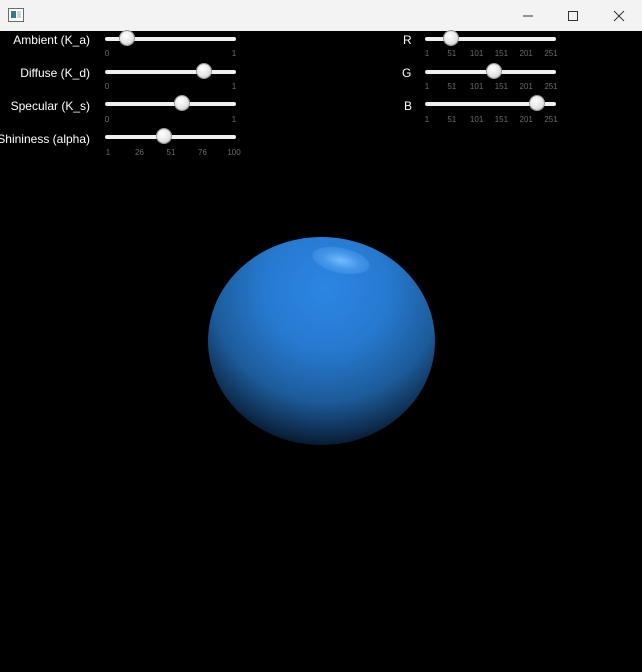 This screenshot has width=642, height=672. What do you see at coordinates (407, 73) in the screenshot?
I see `green-label: G` at bounding box center [407, 73].